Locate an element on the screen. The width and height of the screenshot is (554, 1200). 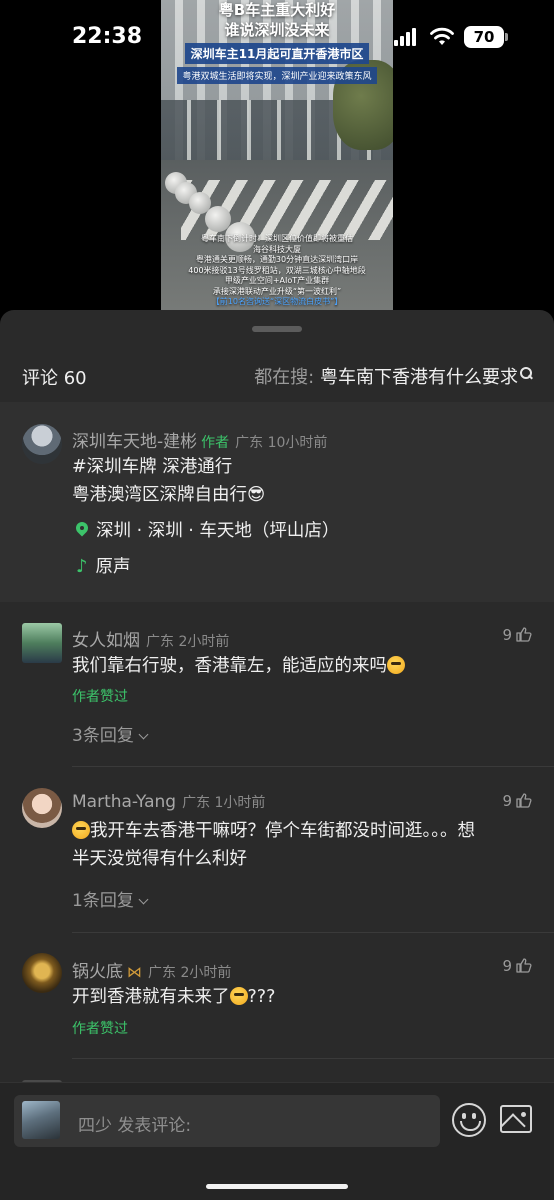
search-query: 粤车南下香港有什么要求 is located at coordinates (419, 377).